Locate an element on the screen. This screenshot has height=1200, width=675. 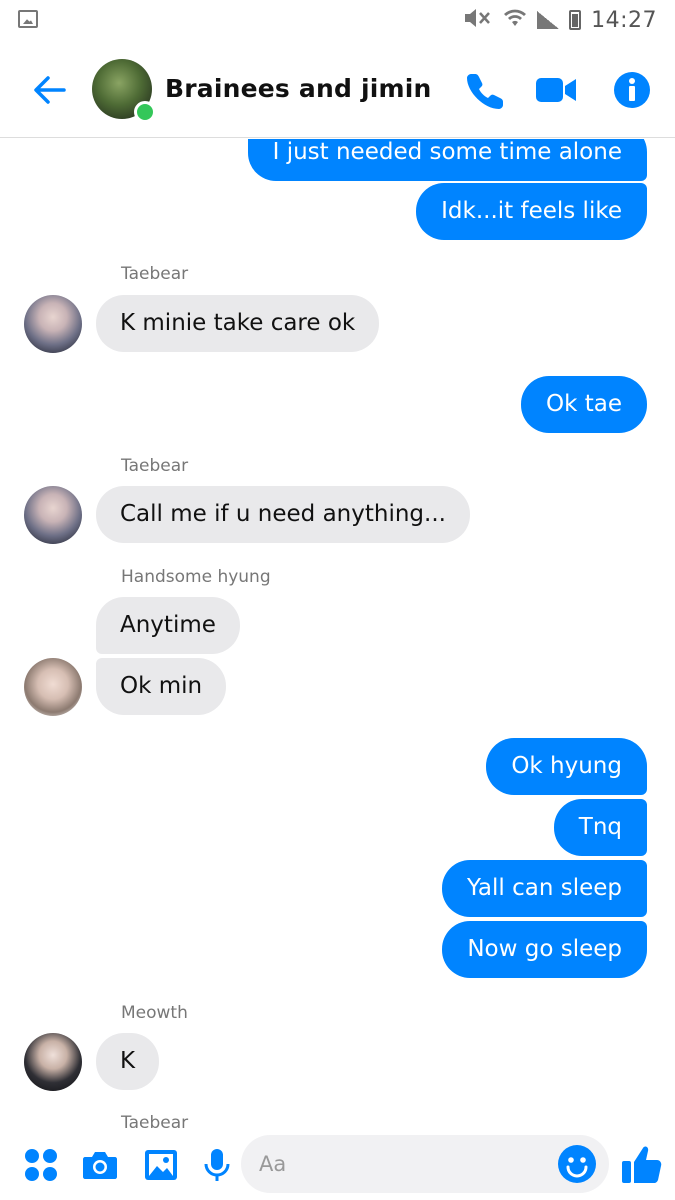
message-bubble: Ok min is located at coordinates (161, 686).